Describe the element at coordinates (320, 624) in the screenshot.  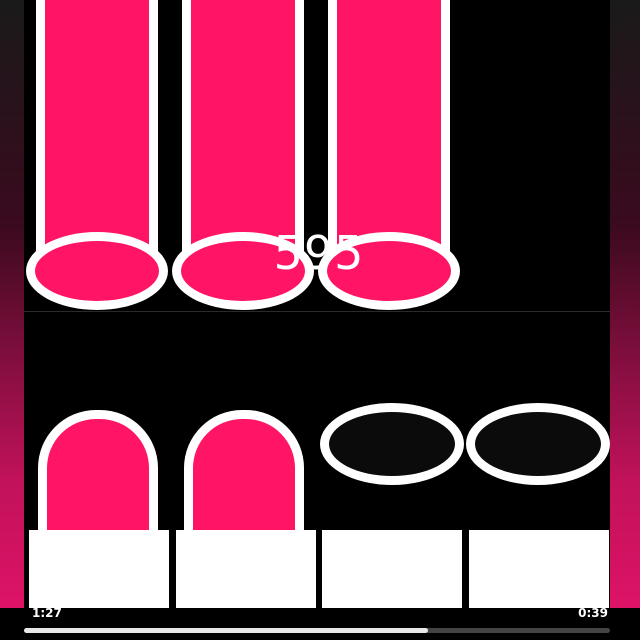
I see `video-controls` at that location.